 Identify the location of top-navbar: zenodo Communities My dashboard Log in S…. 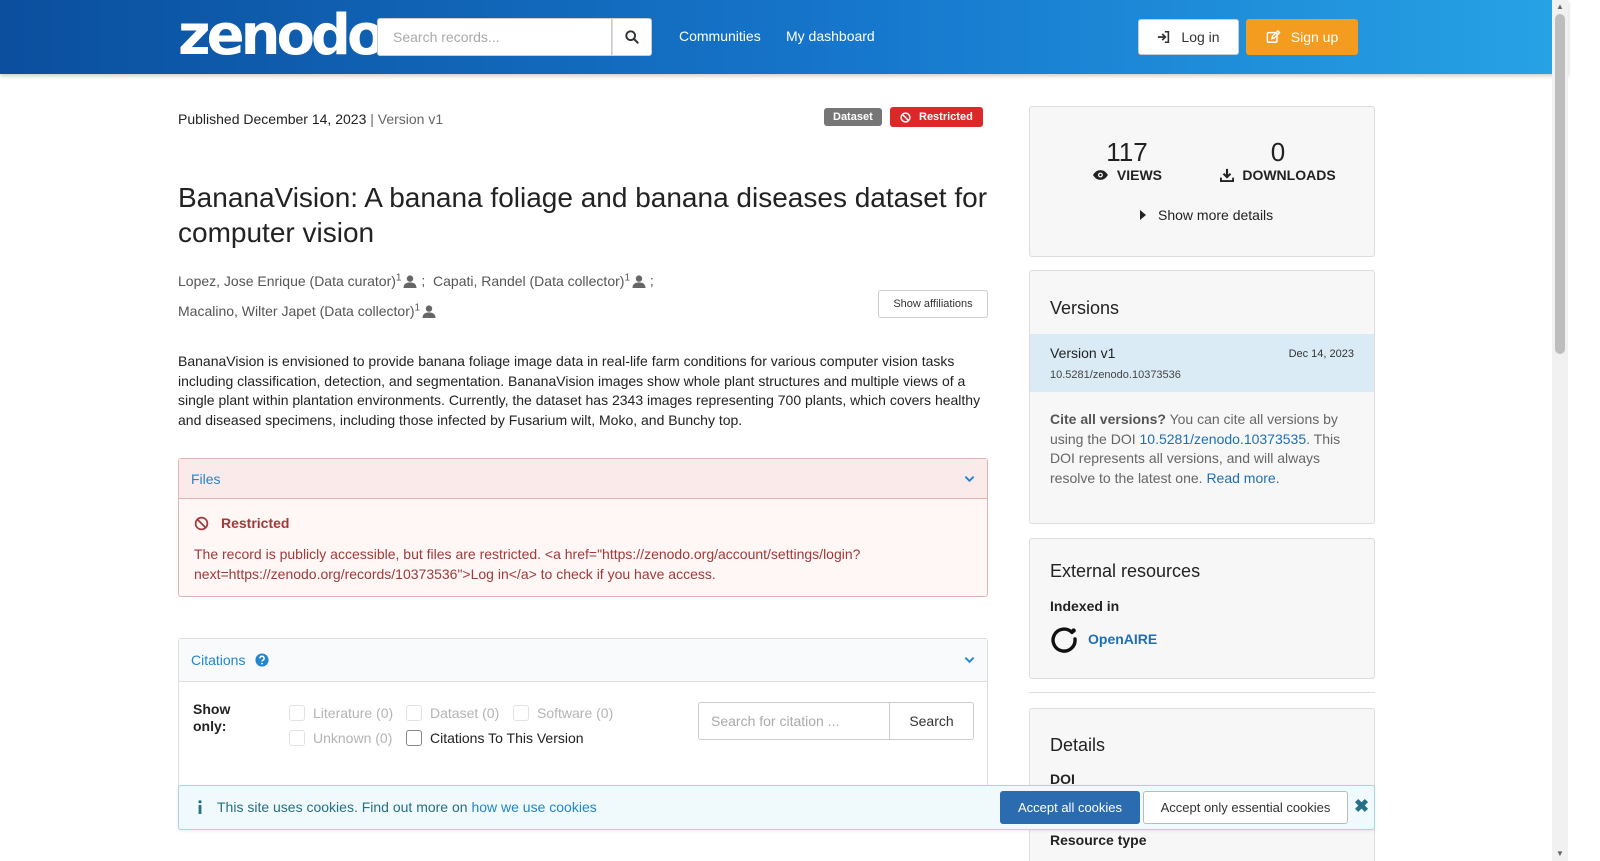
(784, 37).